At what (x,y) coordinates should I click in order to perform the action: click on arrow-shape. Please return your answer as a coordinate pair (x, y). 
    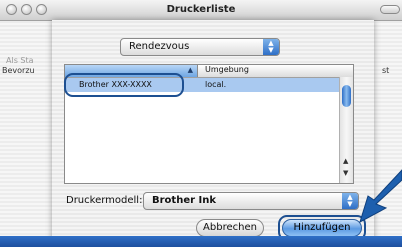
    Looking at the image, I should click on (380, 196).